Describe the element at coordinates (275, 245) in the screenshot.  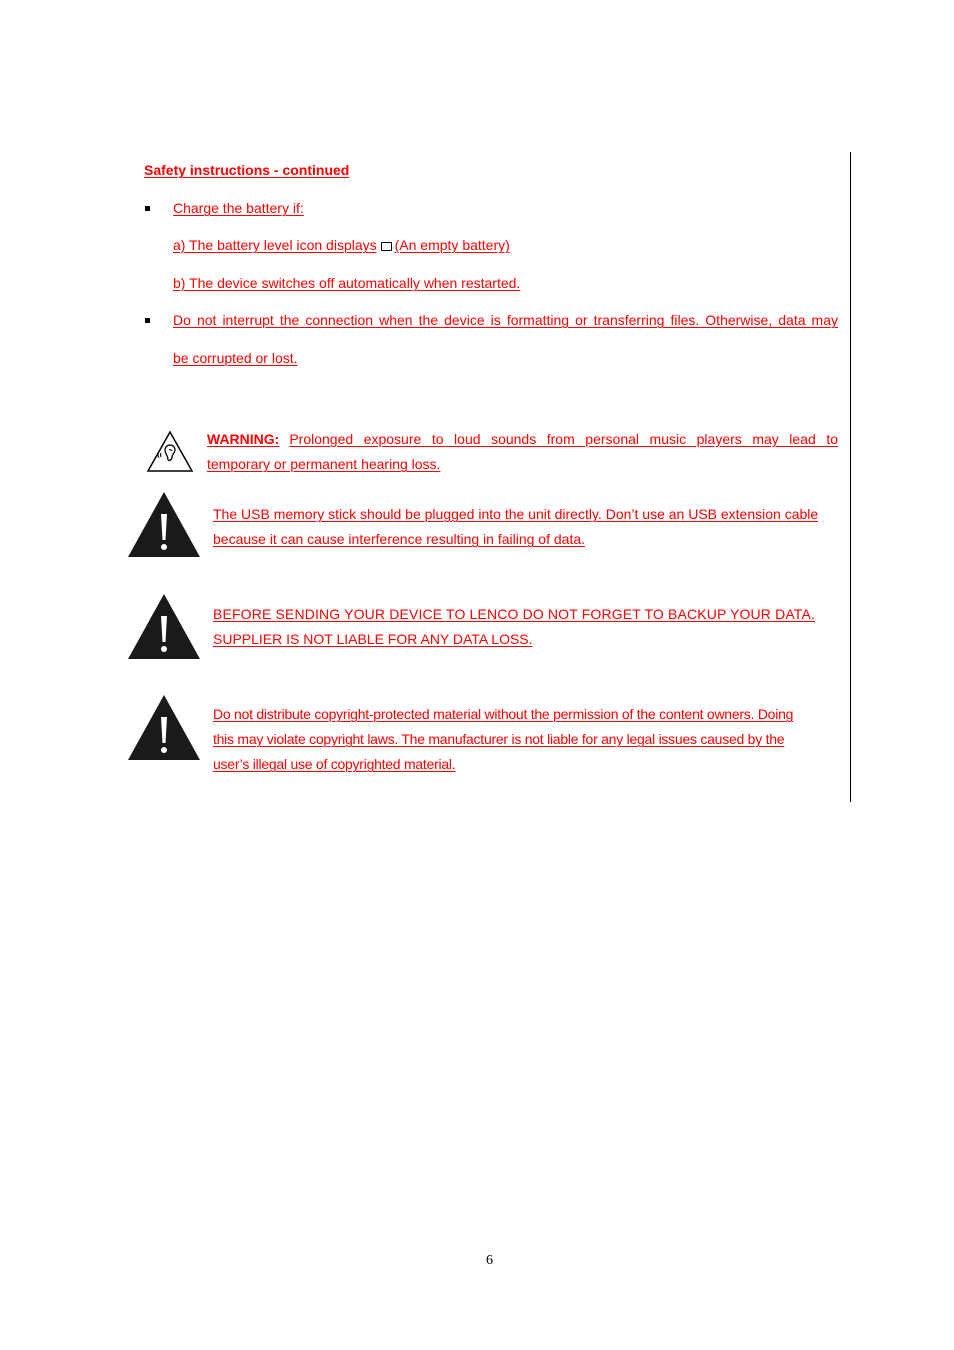
I see `sub-item-a-prefix: a) The battery level icon displays` at that location.